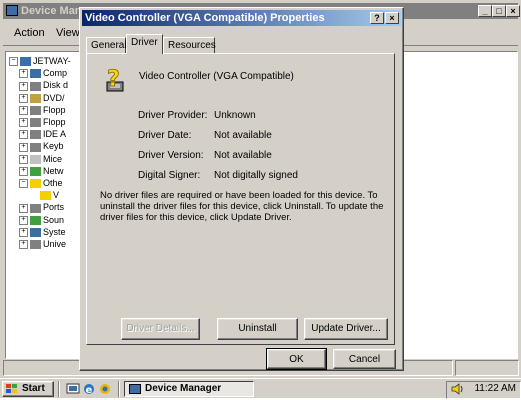 Image resolution: width=521 pixels, height=400 pixels. Describe the element at coordinates (54, 231) in the screenshot. I see `tree-item-label: Syste` at that location.